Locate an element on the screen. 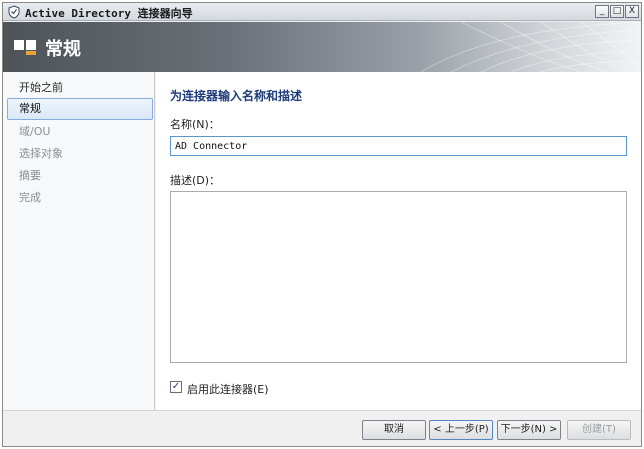 This screenshot has height=449, width=644. next-button: 下一步(N) > is located at coordinates (529, 430).